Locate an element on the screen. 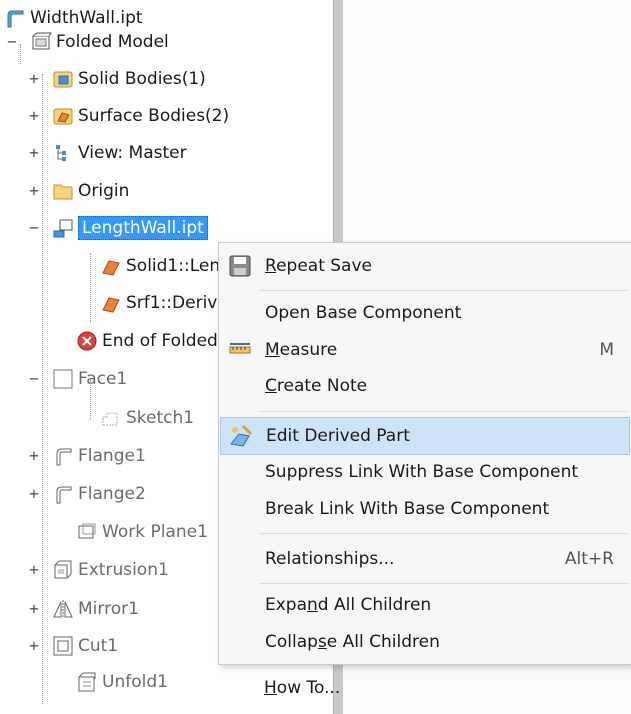  menu-item-suppress-link: Suppress Link With Base Component is located at coordinates (425, 472).